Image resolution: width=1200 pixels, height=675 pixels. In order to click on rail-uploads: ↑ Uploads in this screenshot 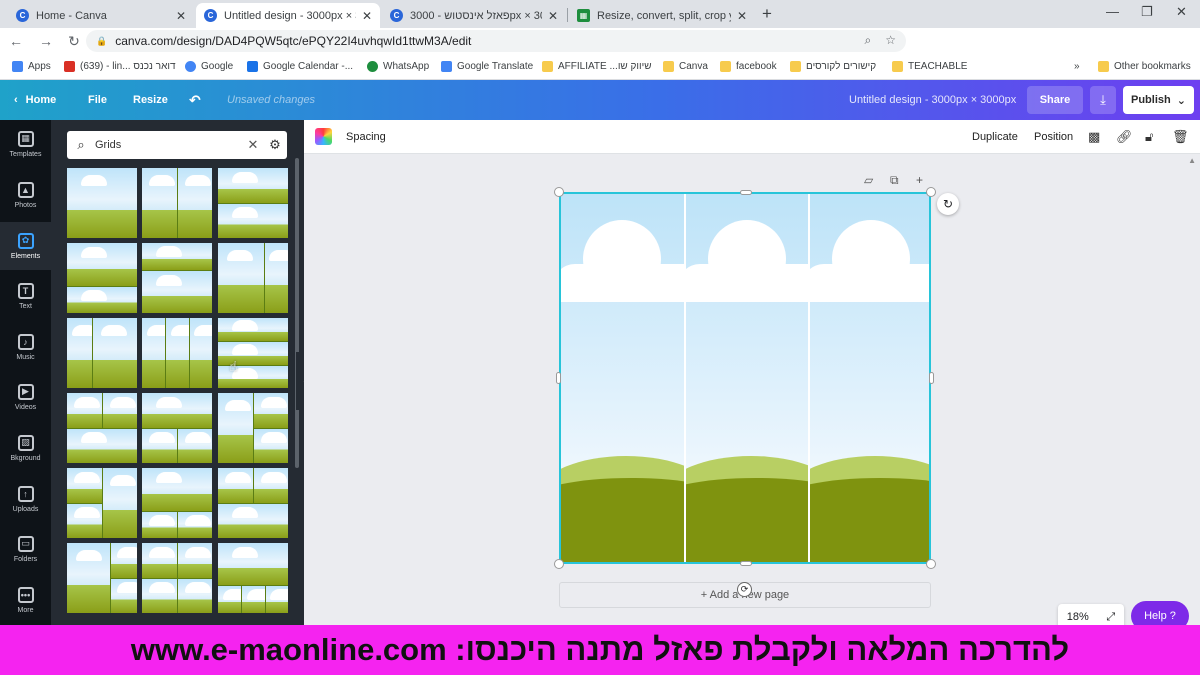, I will do `click(25, 499)`.